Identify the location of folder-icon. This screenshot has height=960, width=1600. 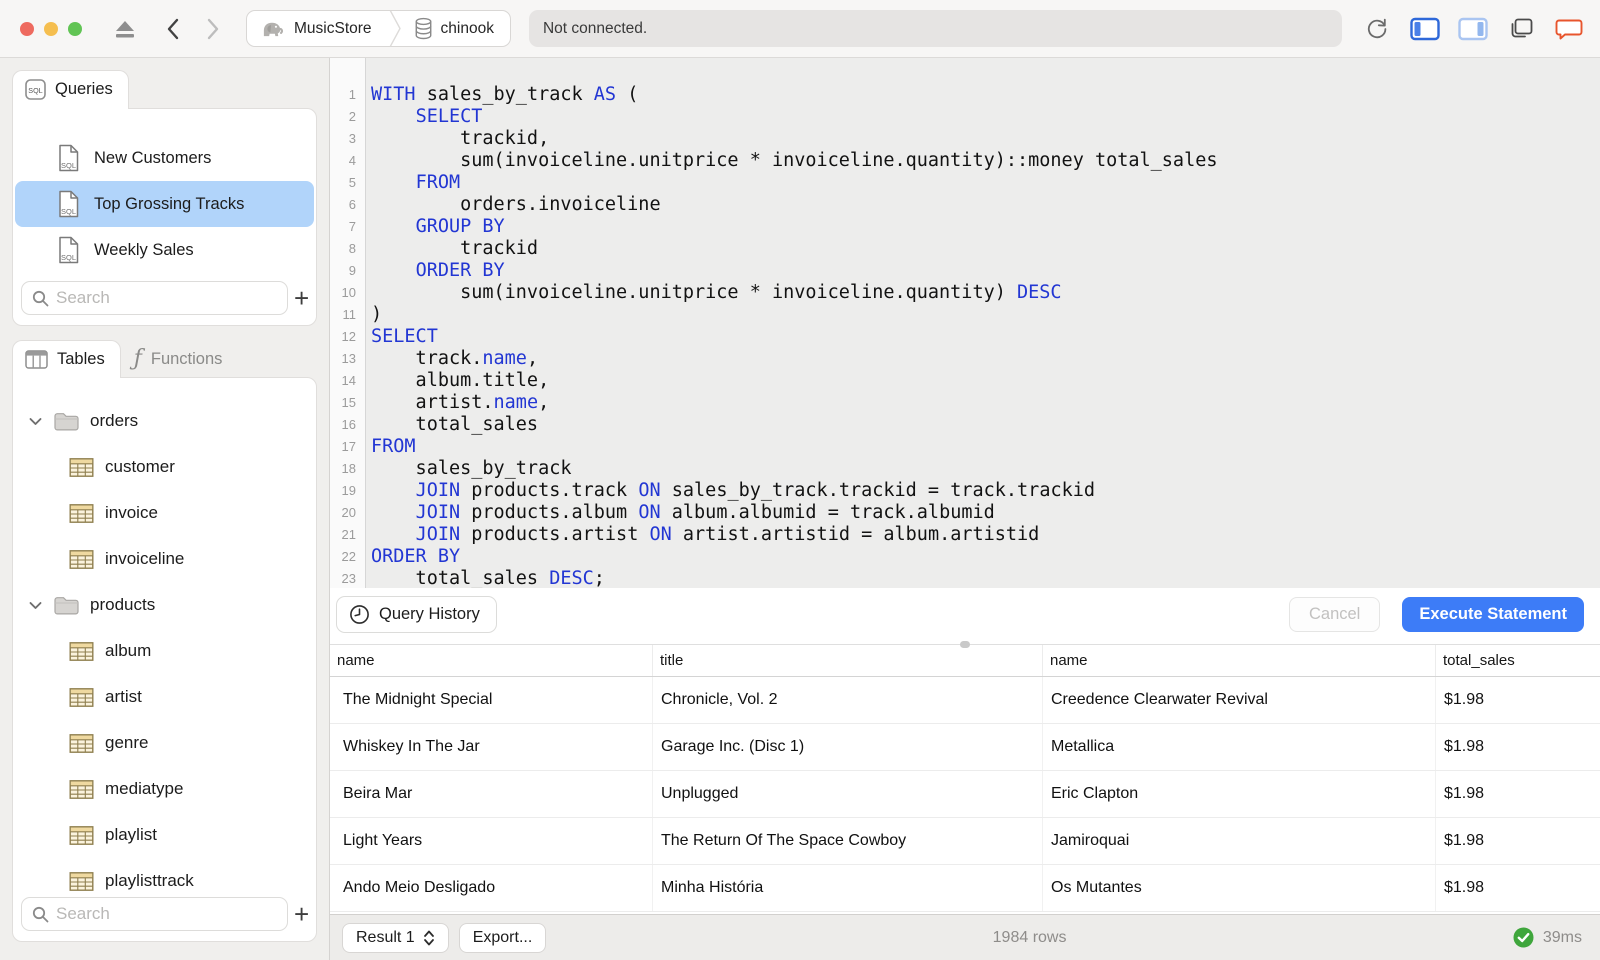
(66, 605).